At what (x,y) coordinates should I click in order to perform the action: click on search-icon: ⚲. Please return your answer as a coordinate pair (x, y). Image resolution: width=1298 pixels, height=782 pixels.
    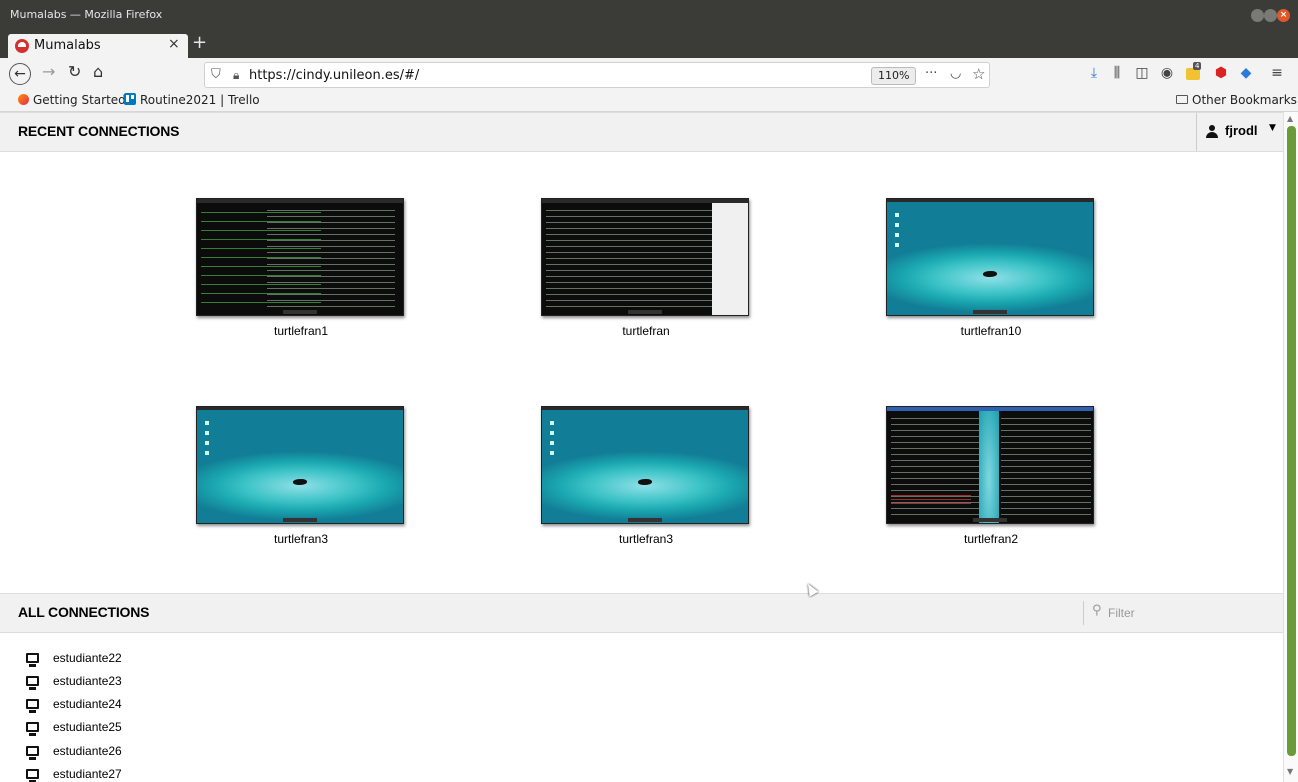
    Looking at the image, I should click on (1097, 610).